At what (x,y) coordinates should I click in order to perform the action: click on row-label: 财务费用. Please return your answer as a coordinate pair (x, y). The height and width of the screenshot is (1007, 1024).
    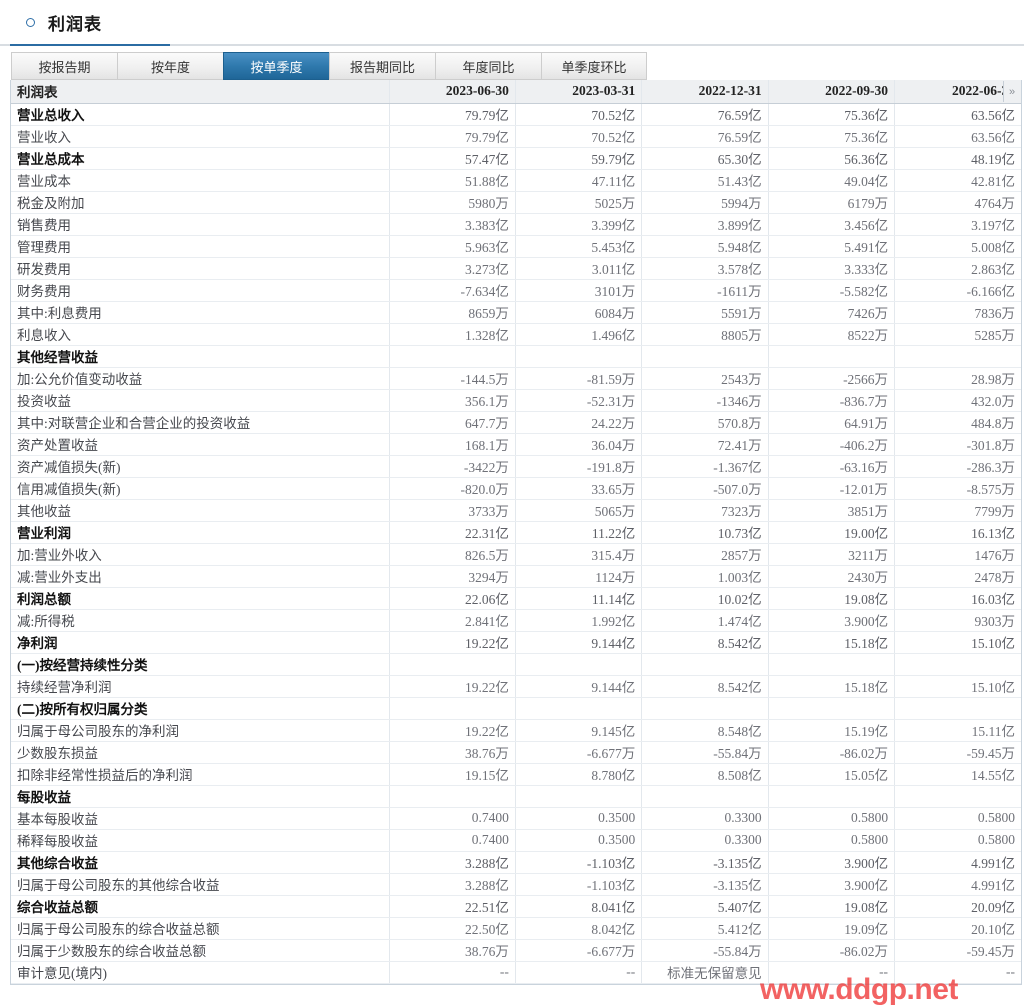
    Looking at the image, I should click on (200, 290).